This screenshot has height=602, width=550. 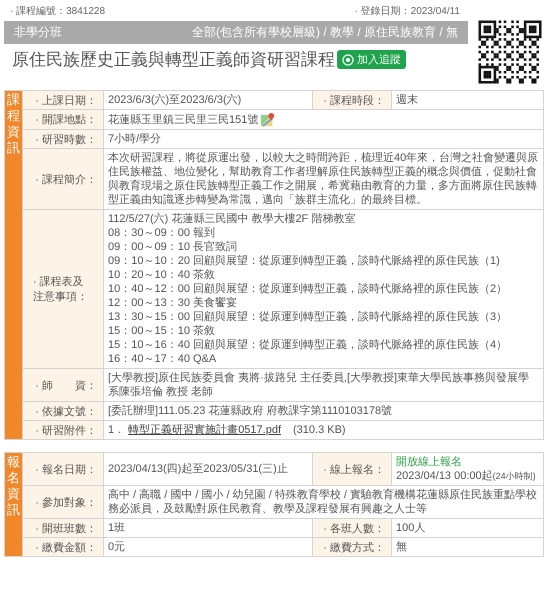 I want to click on field-value: 無, so click(x=467, y=547).